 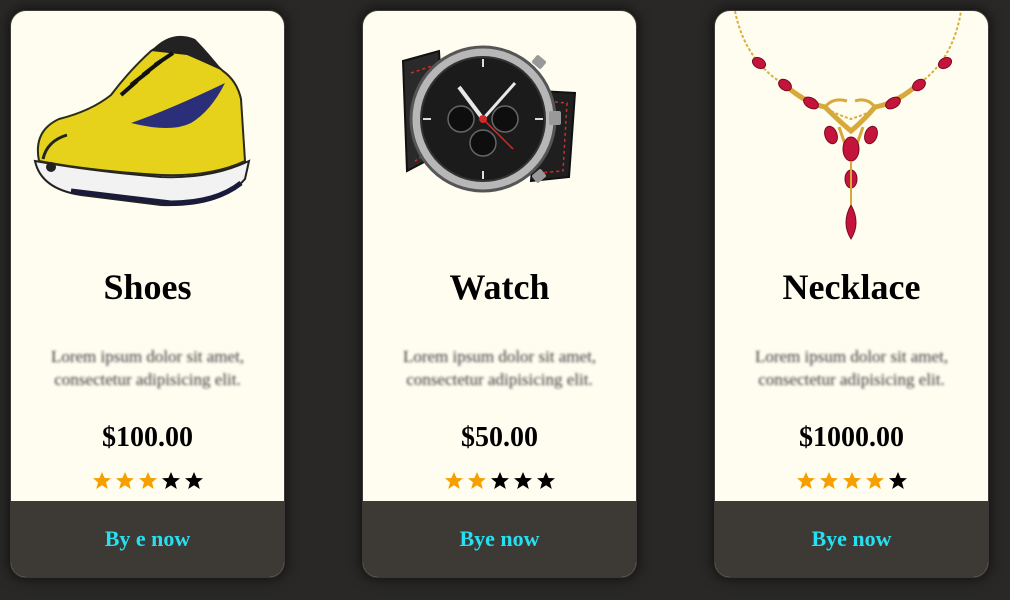 What do you see at coordinates (499, 131) in the screenshot?
I see `wristwatch-image` at bounding box center [499, 131].